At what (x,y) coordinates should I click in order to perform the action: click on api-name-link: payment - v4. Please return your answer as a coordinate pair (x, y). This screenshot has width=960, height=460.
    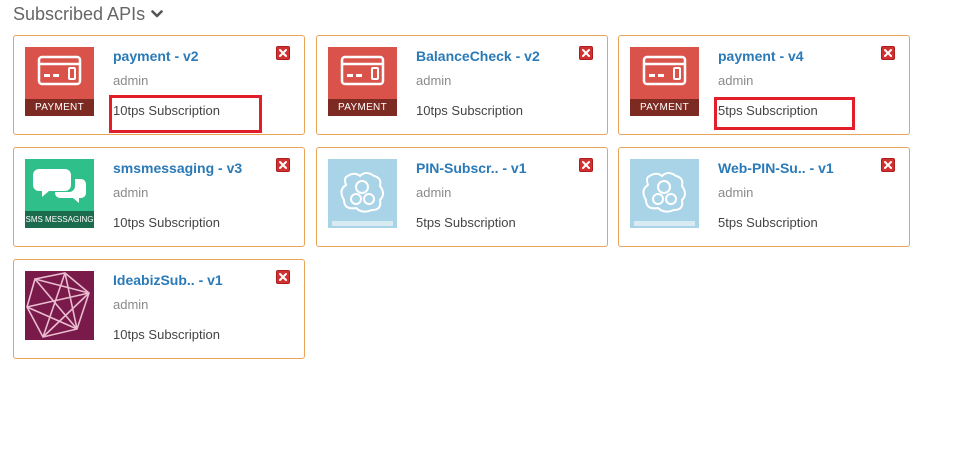
    Looking at the image, I should click on (761, 56).